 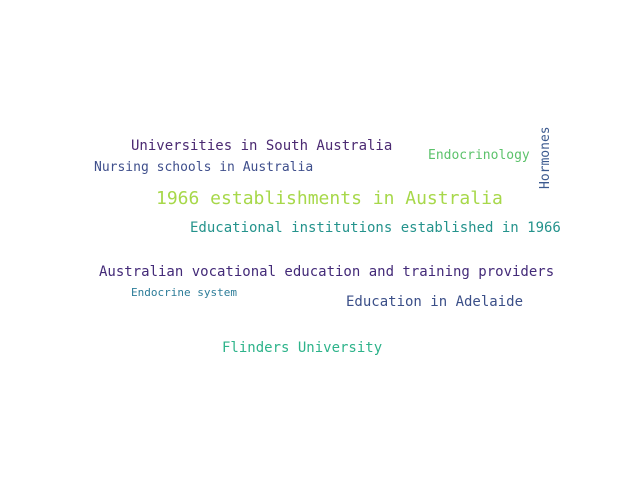 I want to click on word-hormones: Hormones, so click(x=545, y=157).